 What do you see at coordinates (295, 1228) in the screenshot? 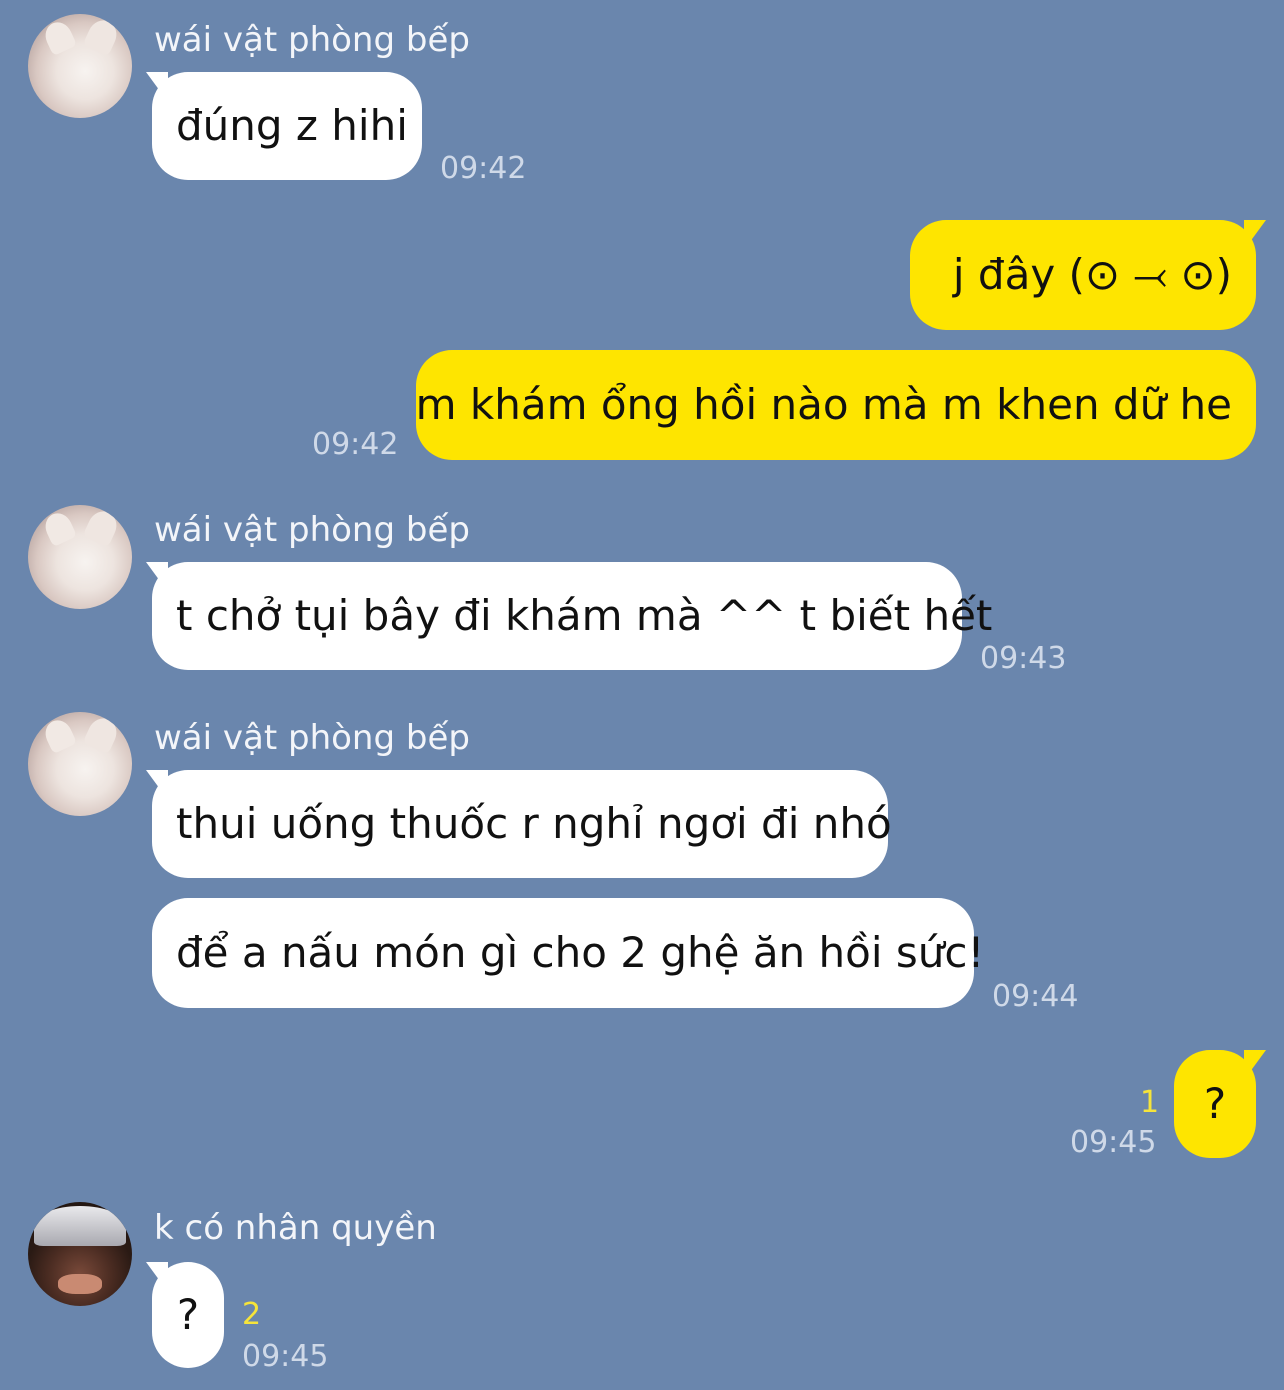
I see `sender-name: k có nhân quyền` at bounding box center [295, 1228].